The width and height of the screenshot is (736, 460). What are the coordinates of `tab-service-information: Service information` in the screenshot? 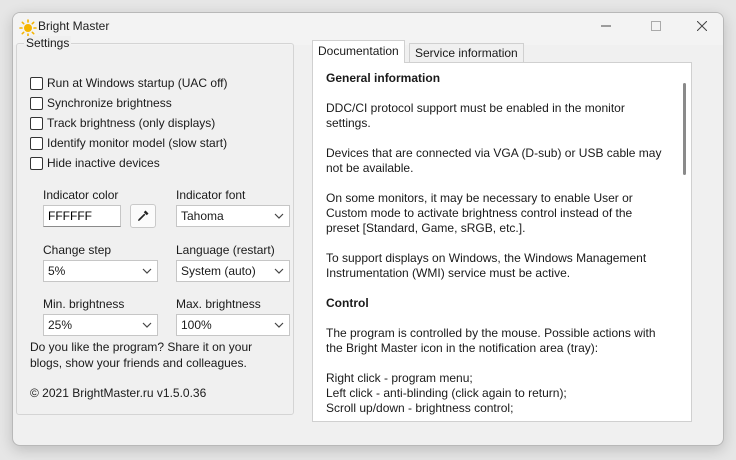 It's located at (466, 52).